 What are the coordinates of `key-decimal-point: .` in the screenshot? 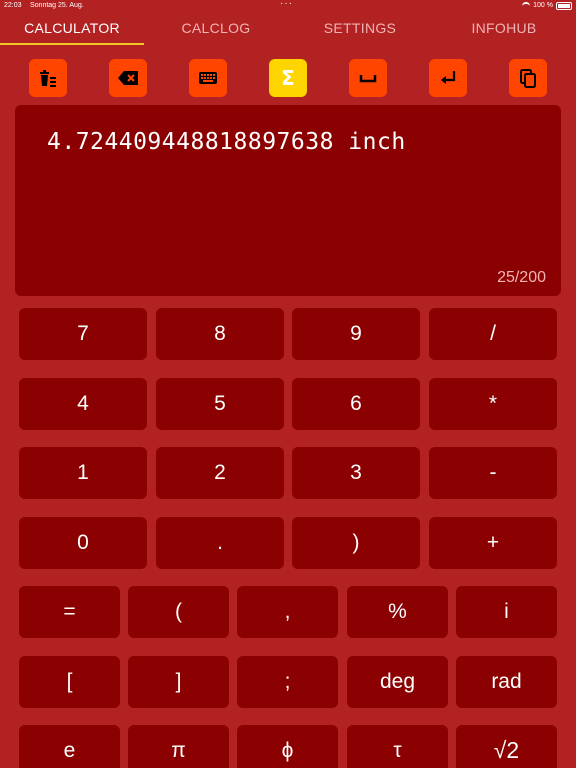 It's located at (220, 543).